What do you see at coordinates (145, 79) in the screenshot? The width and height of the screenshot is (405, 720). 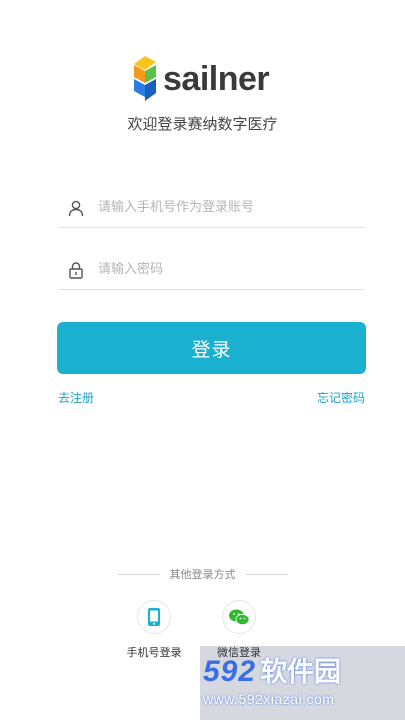 I see `sailner-logo-icon` at bounding box center [145, 79].